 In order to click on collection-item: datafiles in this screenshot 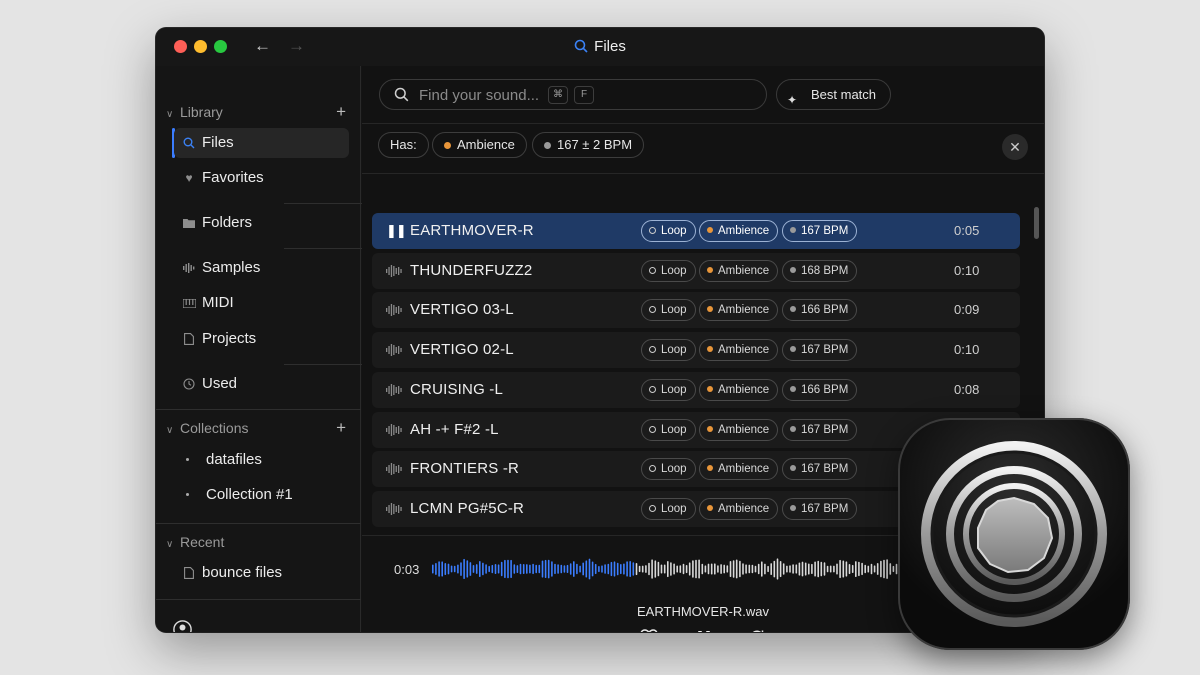, I will do `click(265, 460)`.